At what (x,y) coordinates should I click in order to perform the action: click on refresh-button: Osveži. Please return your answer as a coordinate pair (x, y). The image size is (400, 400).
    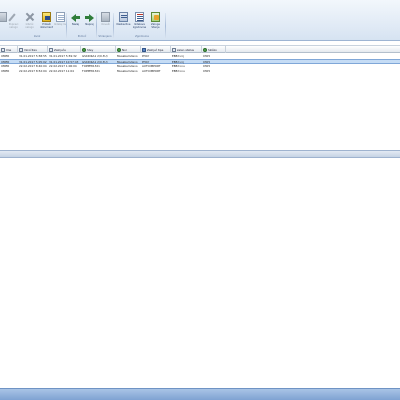
    Looking at the image, I should click on (105, 23).